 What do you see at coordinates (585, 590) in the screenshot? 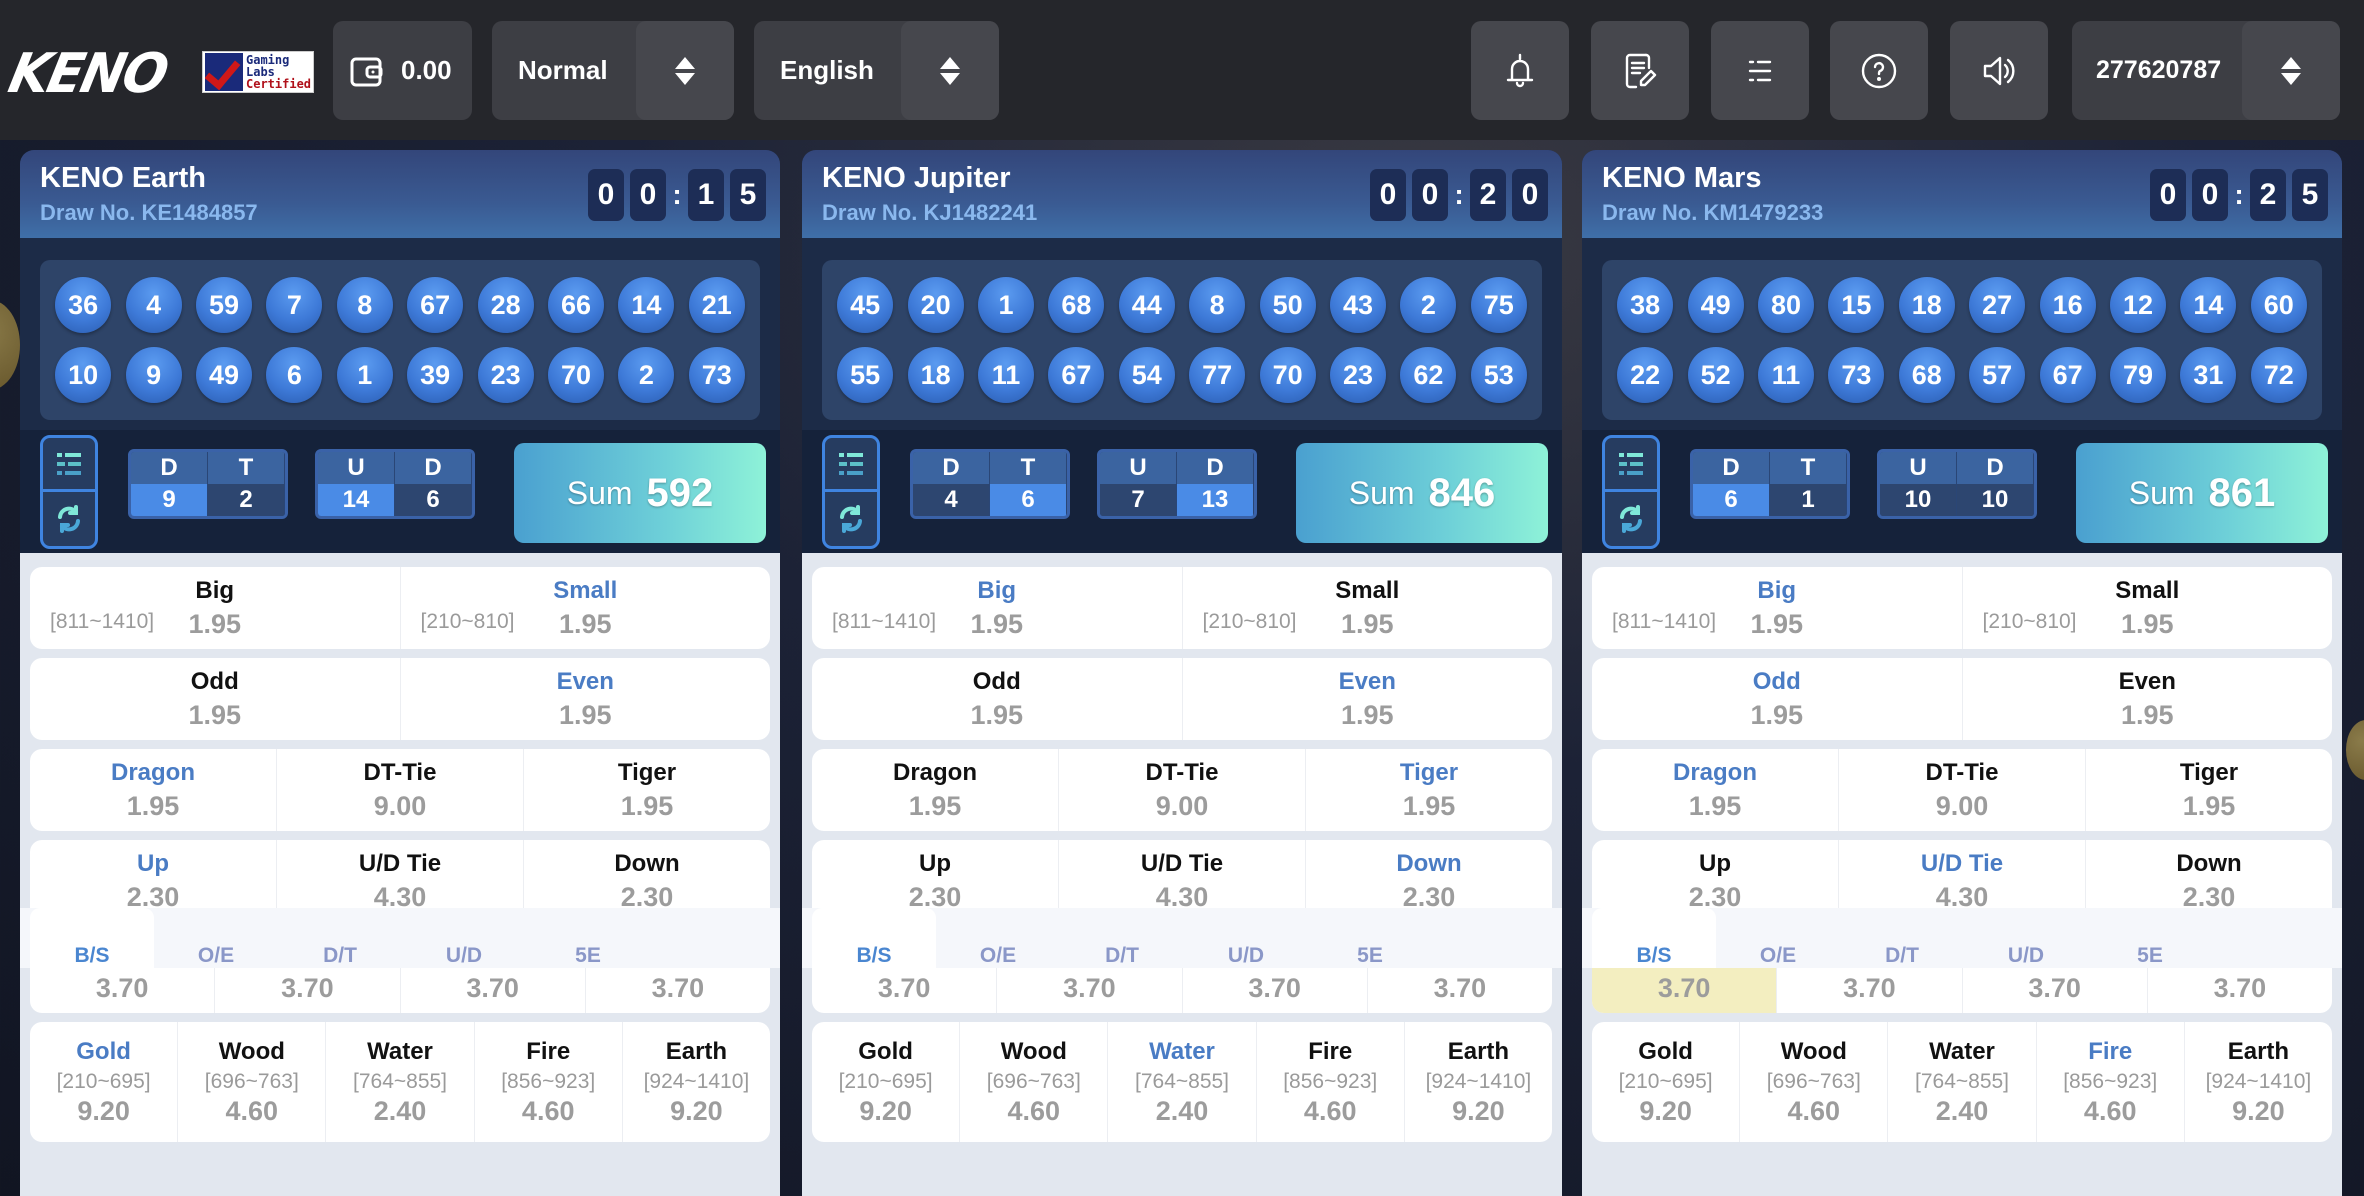
I see `bet-name: Small` at bounding box center [585, 590].